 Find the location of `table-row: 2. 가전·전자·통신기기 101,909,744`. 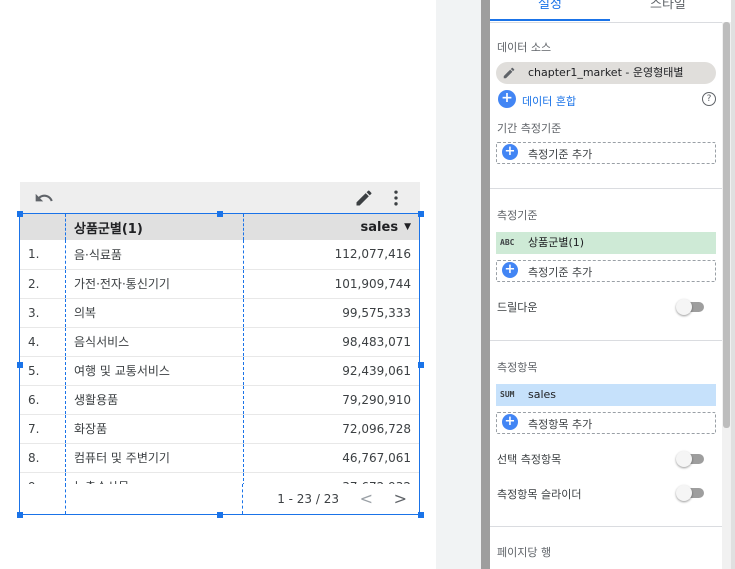

table-row: 2. 가전·전자·통신기기 101,909,744 is located at coordinates (219, 283).